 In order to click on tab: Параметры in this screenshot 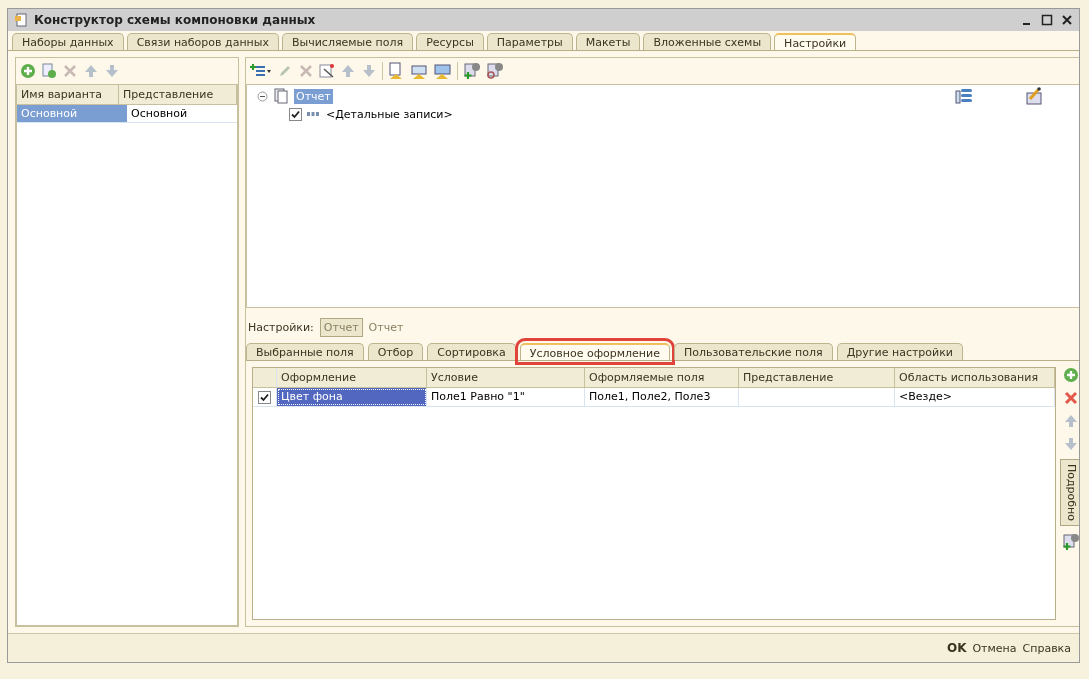, I will do `click(529, 41)`.